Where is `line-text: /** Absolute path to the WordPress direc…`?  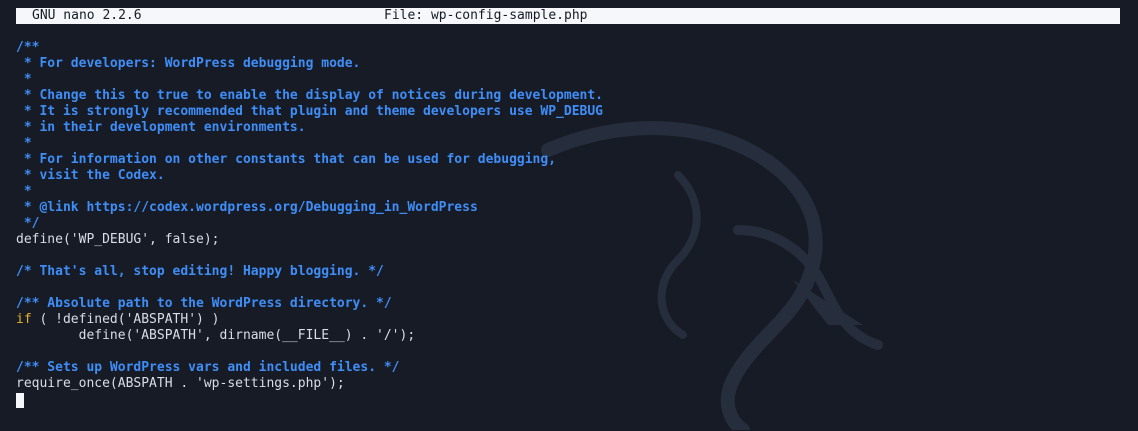 line-text: /** Absolute path to the WordPress direc… is located at coordinates (204, 303).